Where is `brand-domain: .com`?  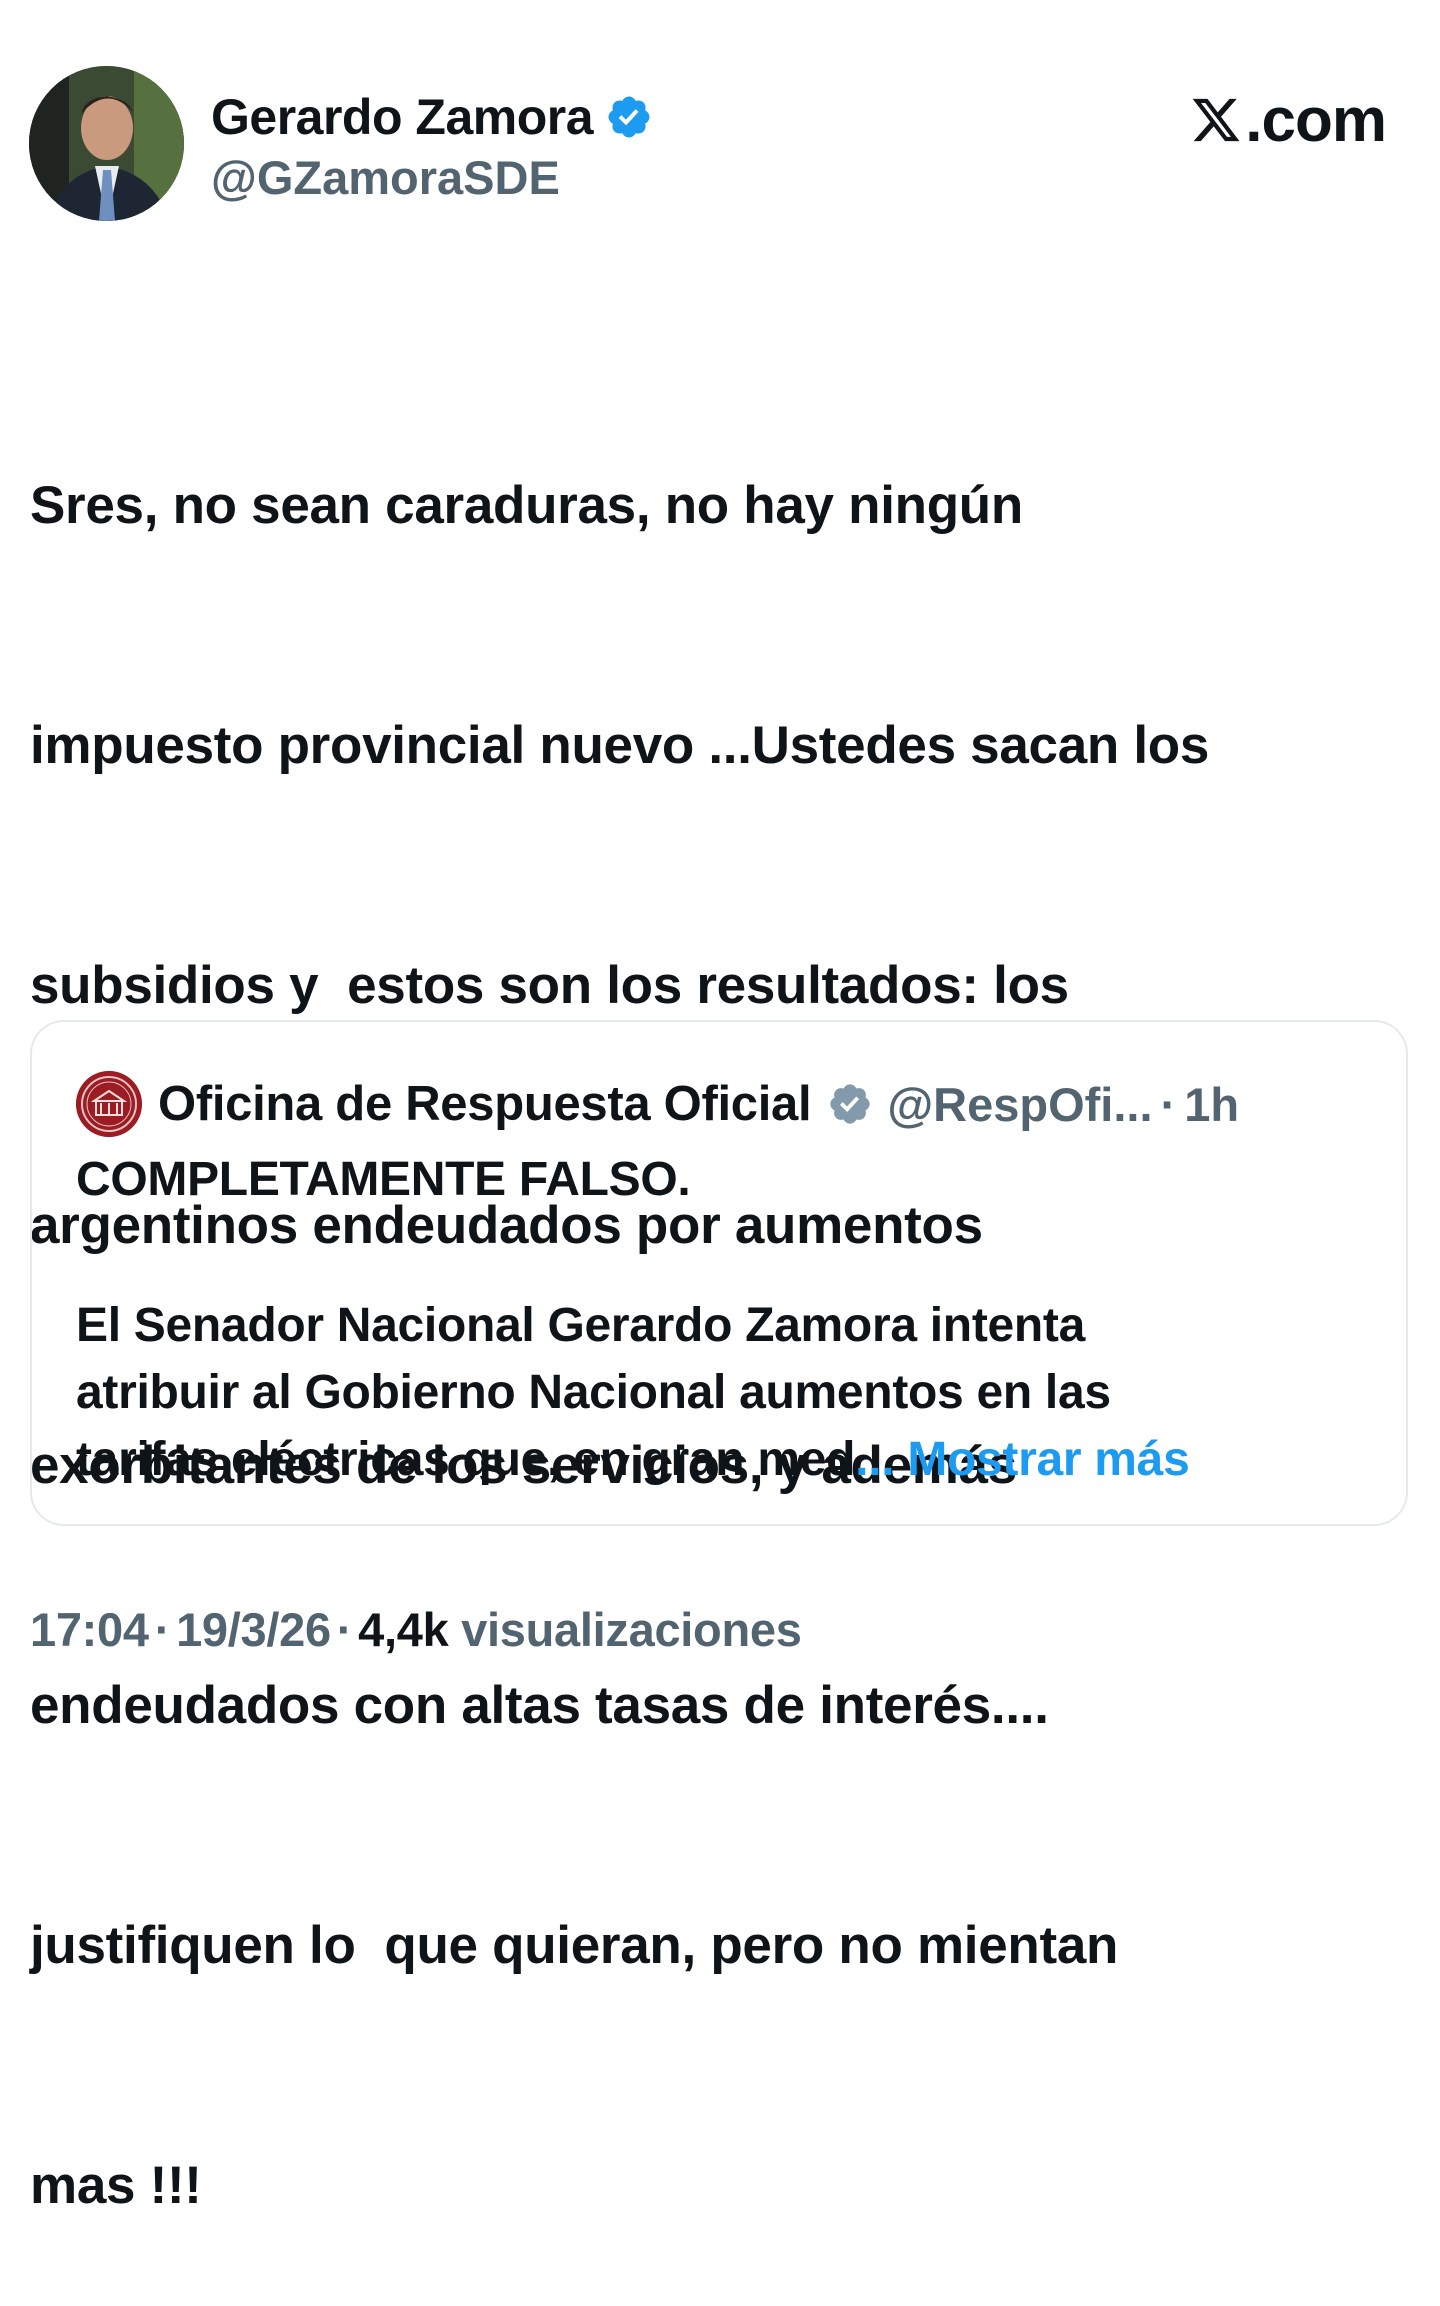 brand-domain: .com is located at coordinates (1316, 120).